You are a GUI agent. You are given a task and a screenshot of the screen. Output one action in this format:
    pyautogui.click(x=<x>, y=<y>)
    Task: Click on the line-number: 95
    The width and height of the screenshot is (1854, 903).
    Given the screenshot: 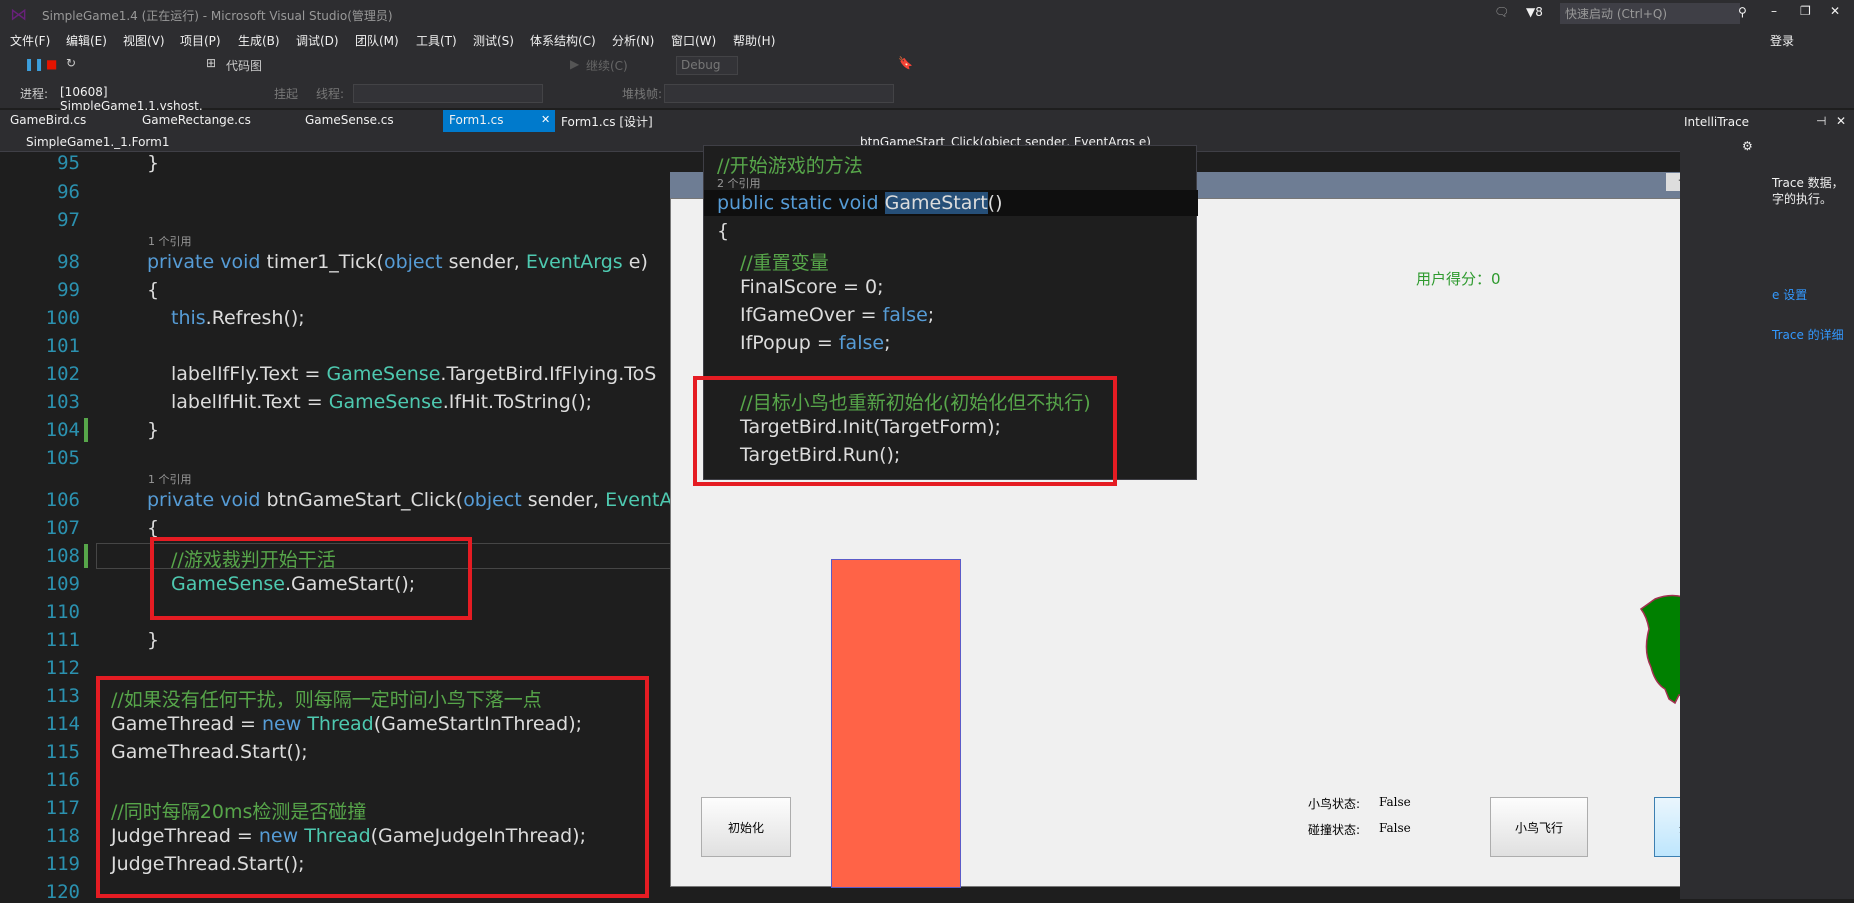 What is the action you would take?
    pyautogui.click(x=68, y=163)
    